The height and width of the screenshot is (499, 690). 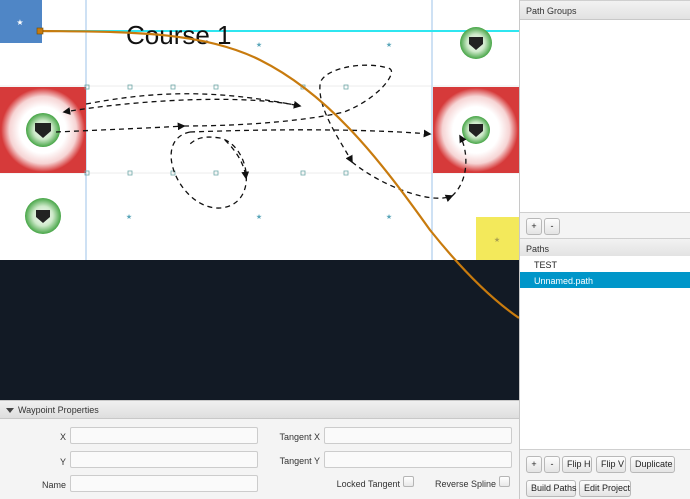 I want to click on add-path-group-button: +, so click(x=534, y=226).